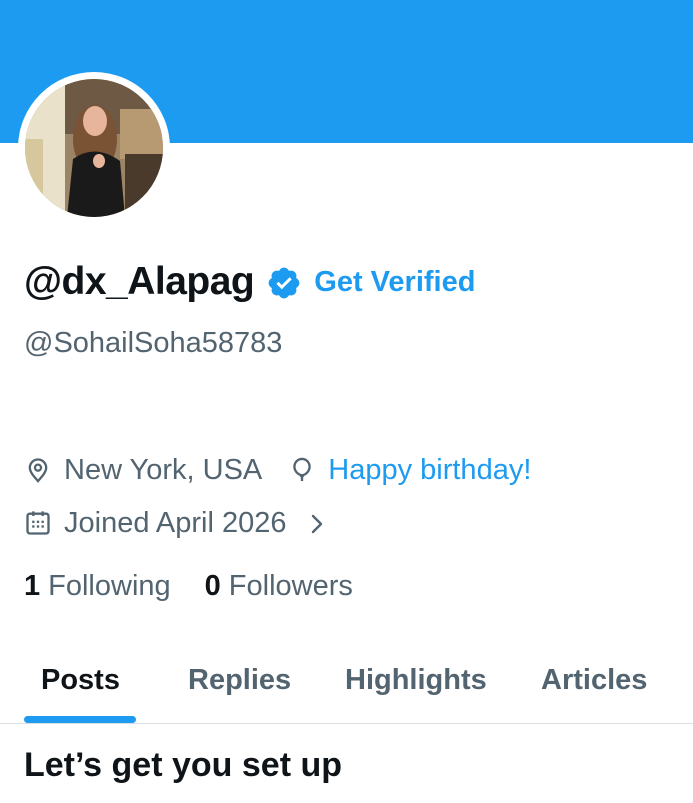  I want to click on setup-heading: Let’s get you set up, so click(183, 765).